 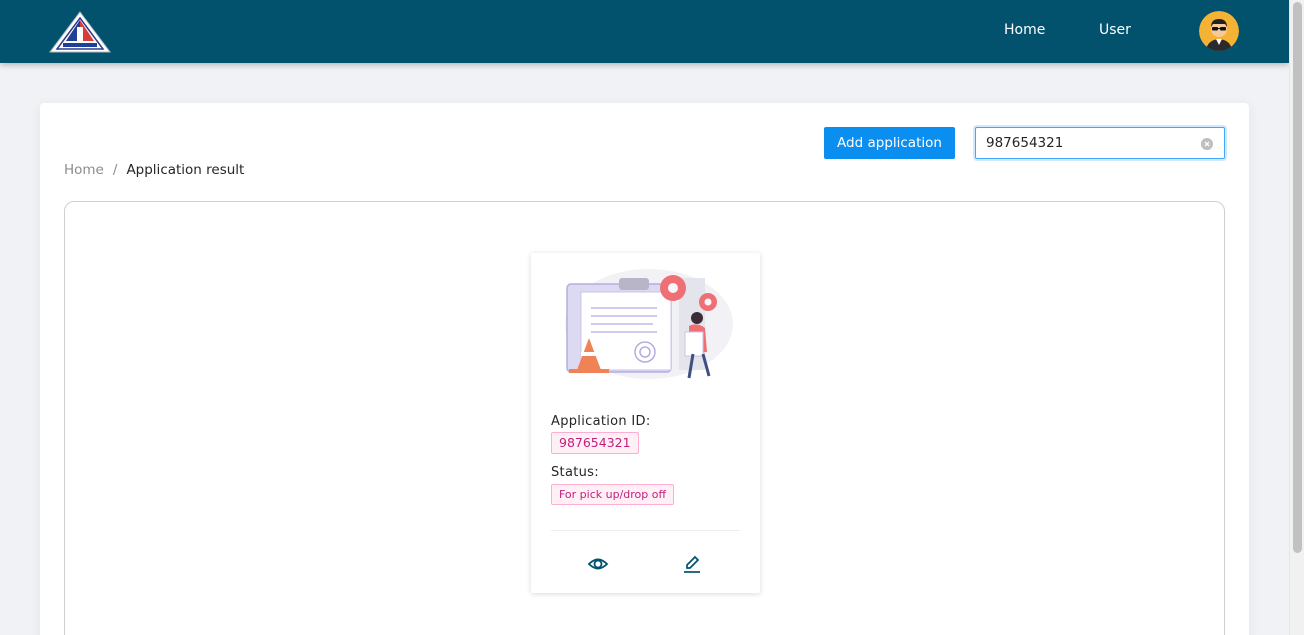 I want to click on search-input, so click(x=1091, y=143).